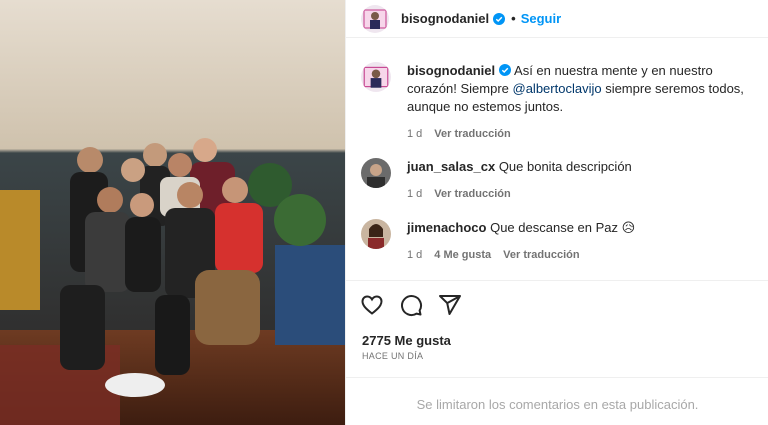 The height and width of the screenshot is (425, 768). What do you see at coordinates (415, 134) in the screenshot?
I see `caption-time: 1 d` at bounding box center [415, 134].